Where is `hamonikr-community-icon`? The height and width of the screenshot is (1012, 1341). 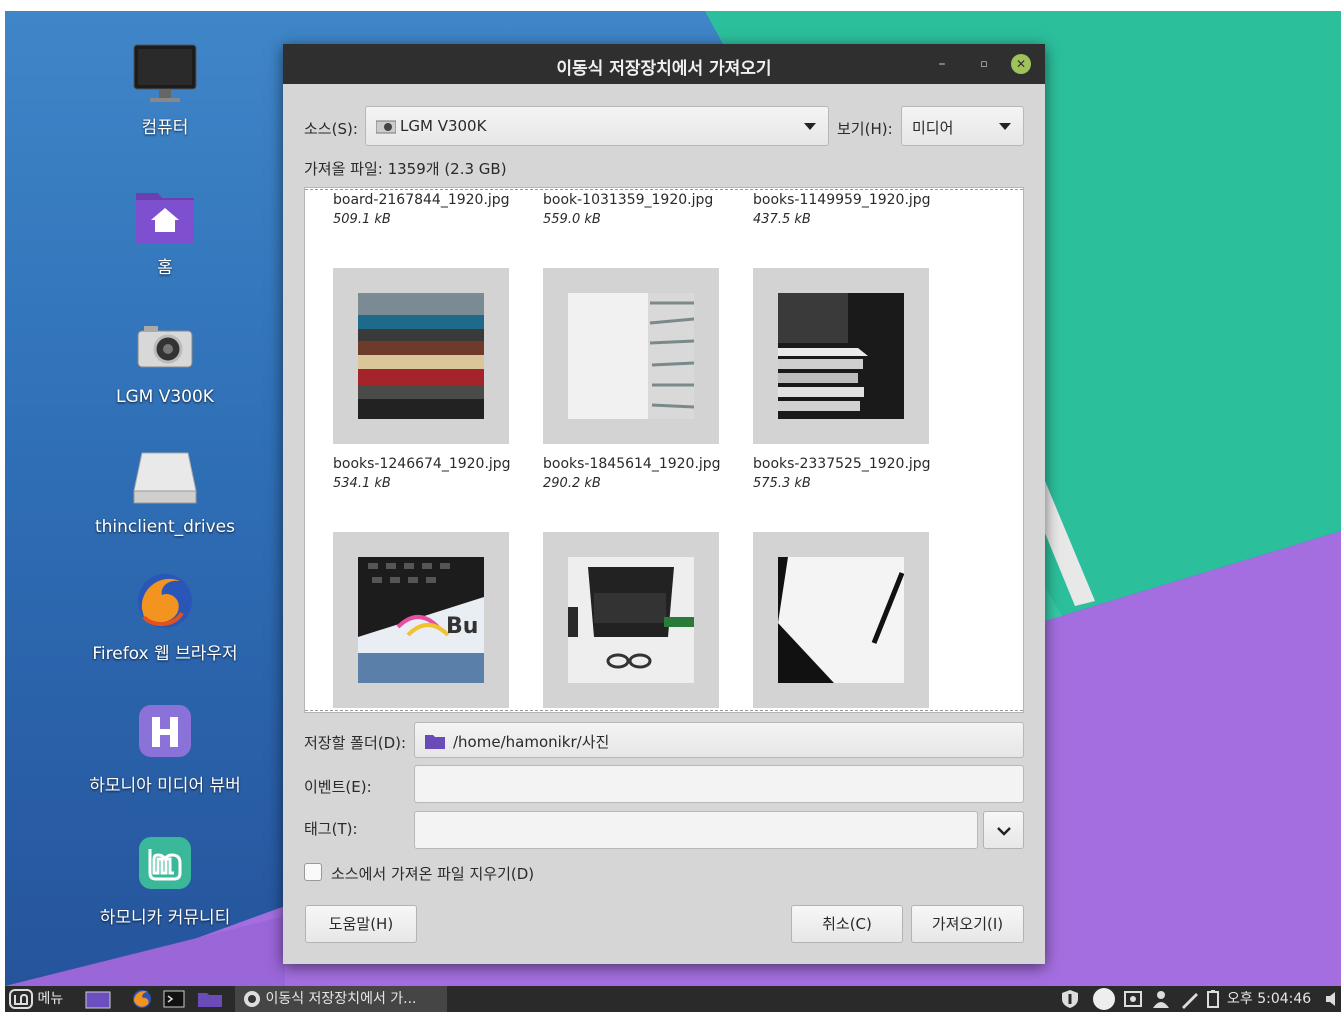 hamonikr-community-icon is located at coordinates (165, 866).